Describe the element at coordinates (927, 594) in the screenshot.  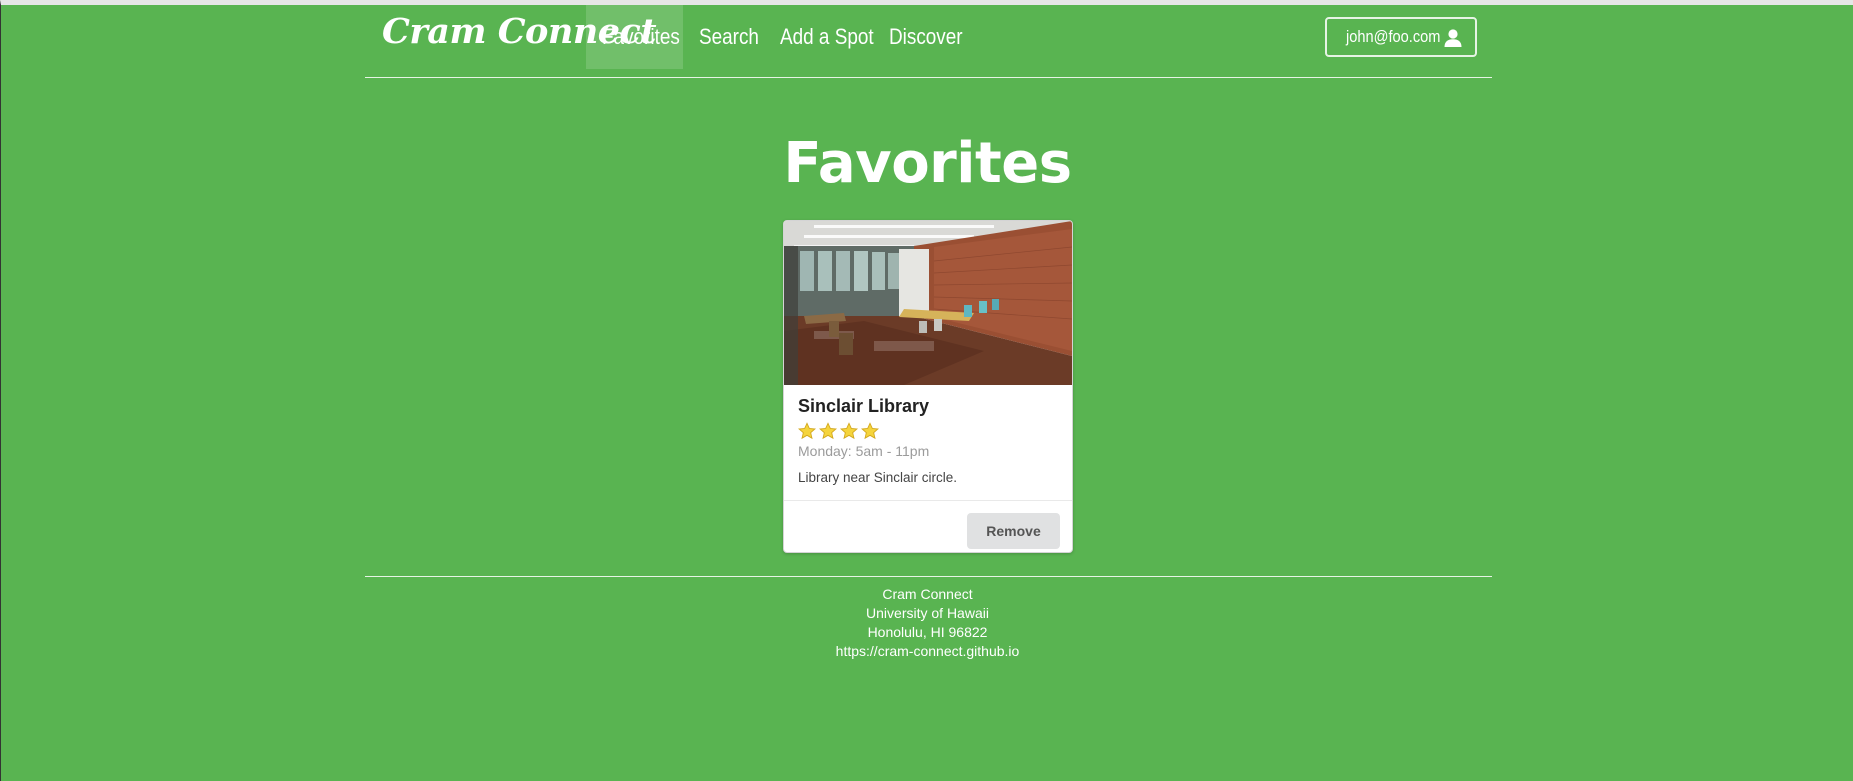
I see `footer-app-name: Cram Connect` at that location.